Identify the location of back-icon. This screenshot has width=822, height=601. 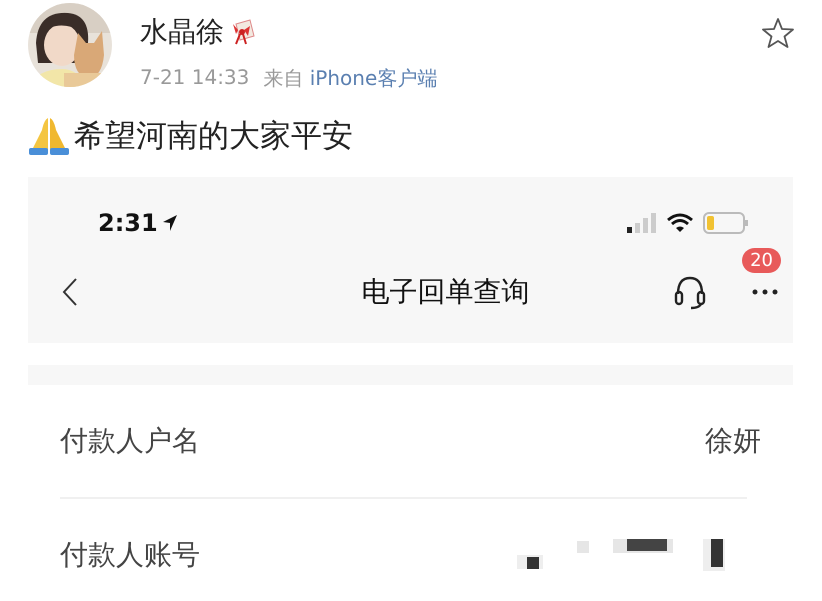
(70, 292).